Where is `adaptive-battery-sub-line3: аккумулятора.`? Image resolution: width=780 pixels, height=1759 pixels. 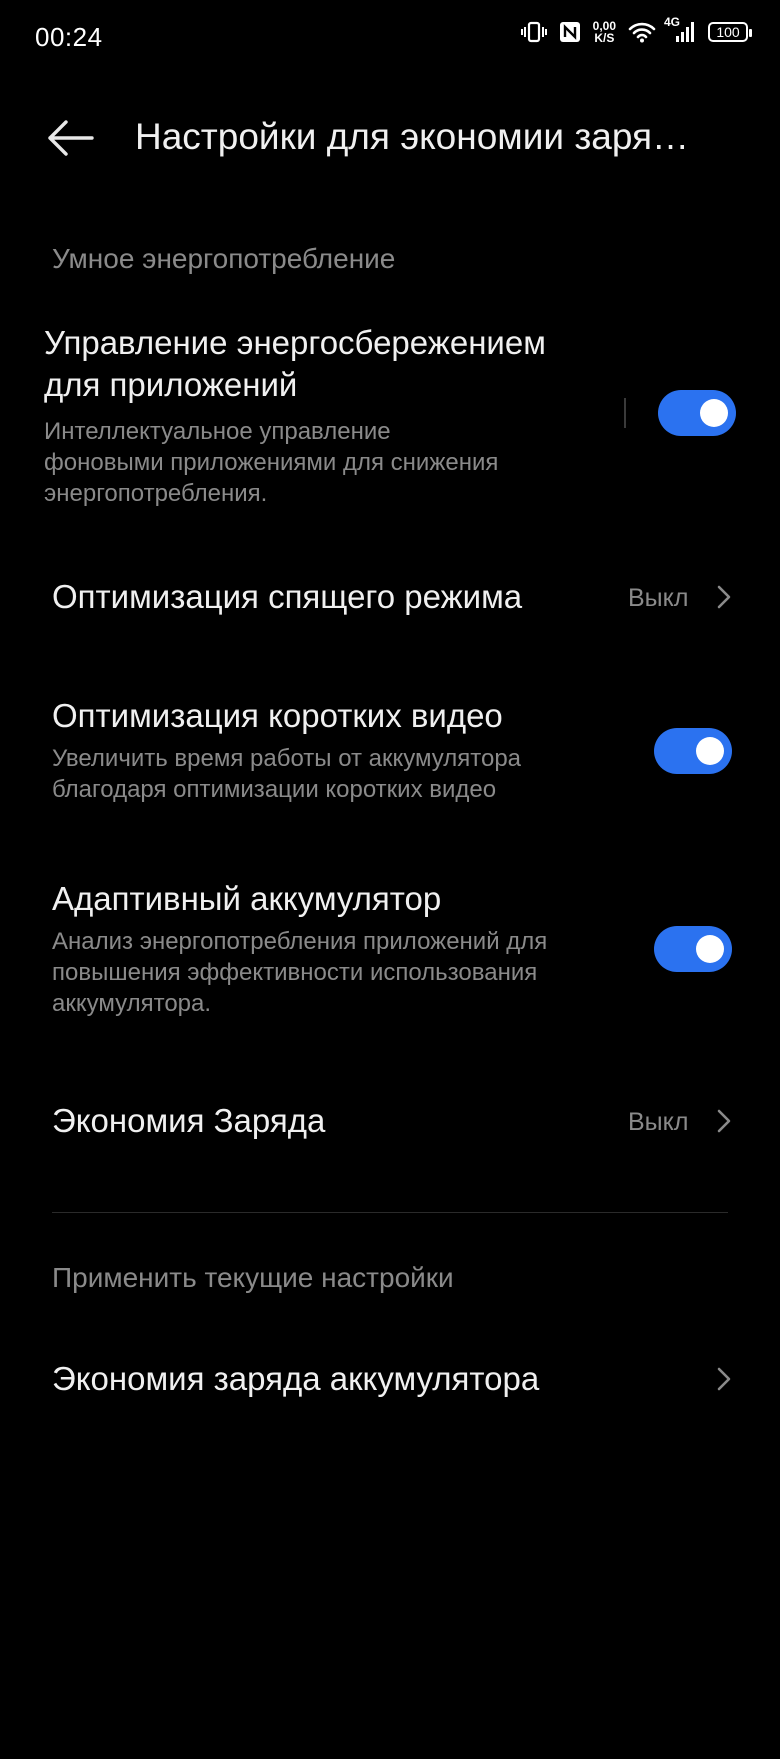
adaptive-battery-sub-line3: аккумулятора. is located at coordinates (132, 1003).